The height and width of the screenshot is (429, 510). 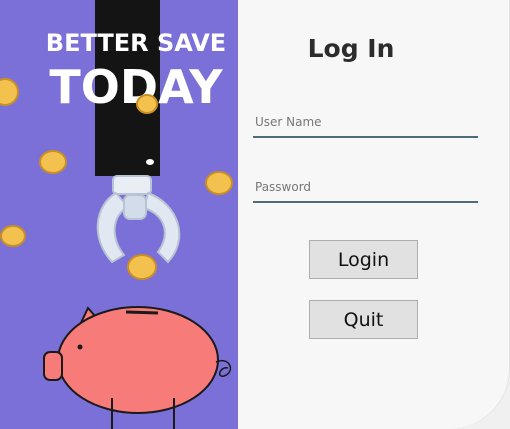 What do you see at coordinates (365, 188) in the screenshot?
I see `password-input` at bounding box center [365, 188].